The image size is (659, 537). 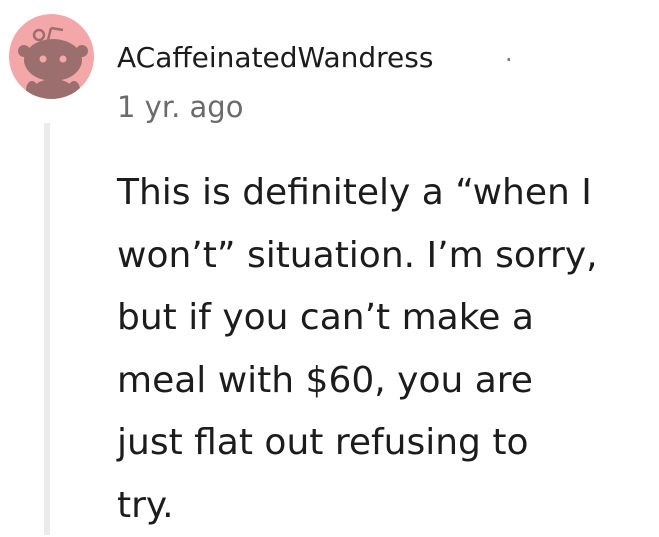 I want to click on avatar, so click(x=51, y=56).